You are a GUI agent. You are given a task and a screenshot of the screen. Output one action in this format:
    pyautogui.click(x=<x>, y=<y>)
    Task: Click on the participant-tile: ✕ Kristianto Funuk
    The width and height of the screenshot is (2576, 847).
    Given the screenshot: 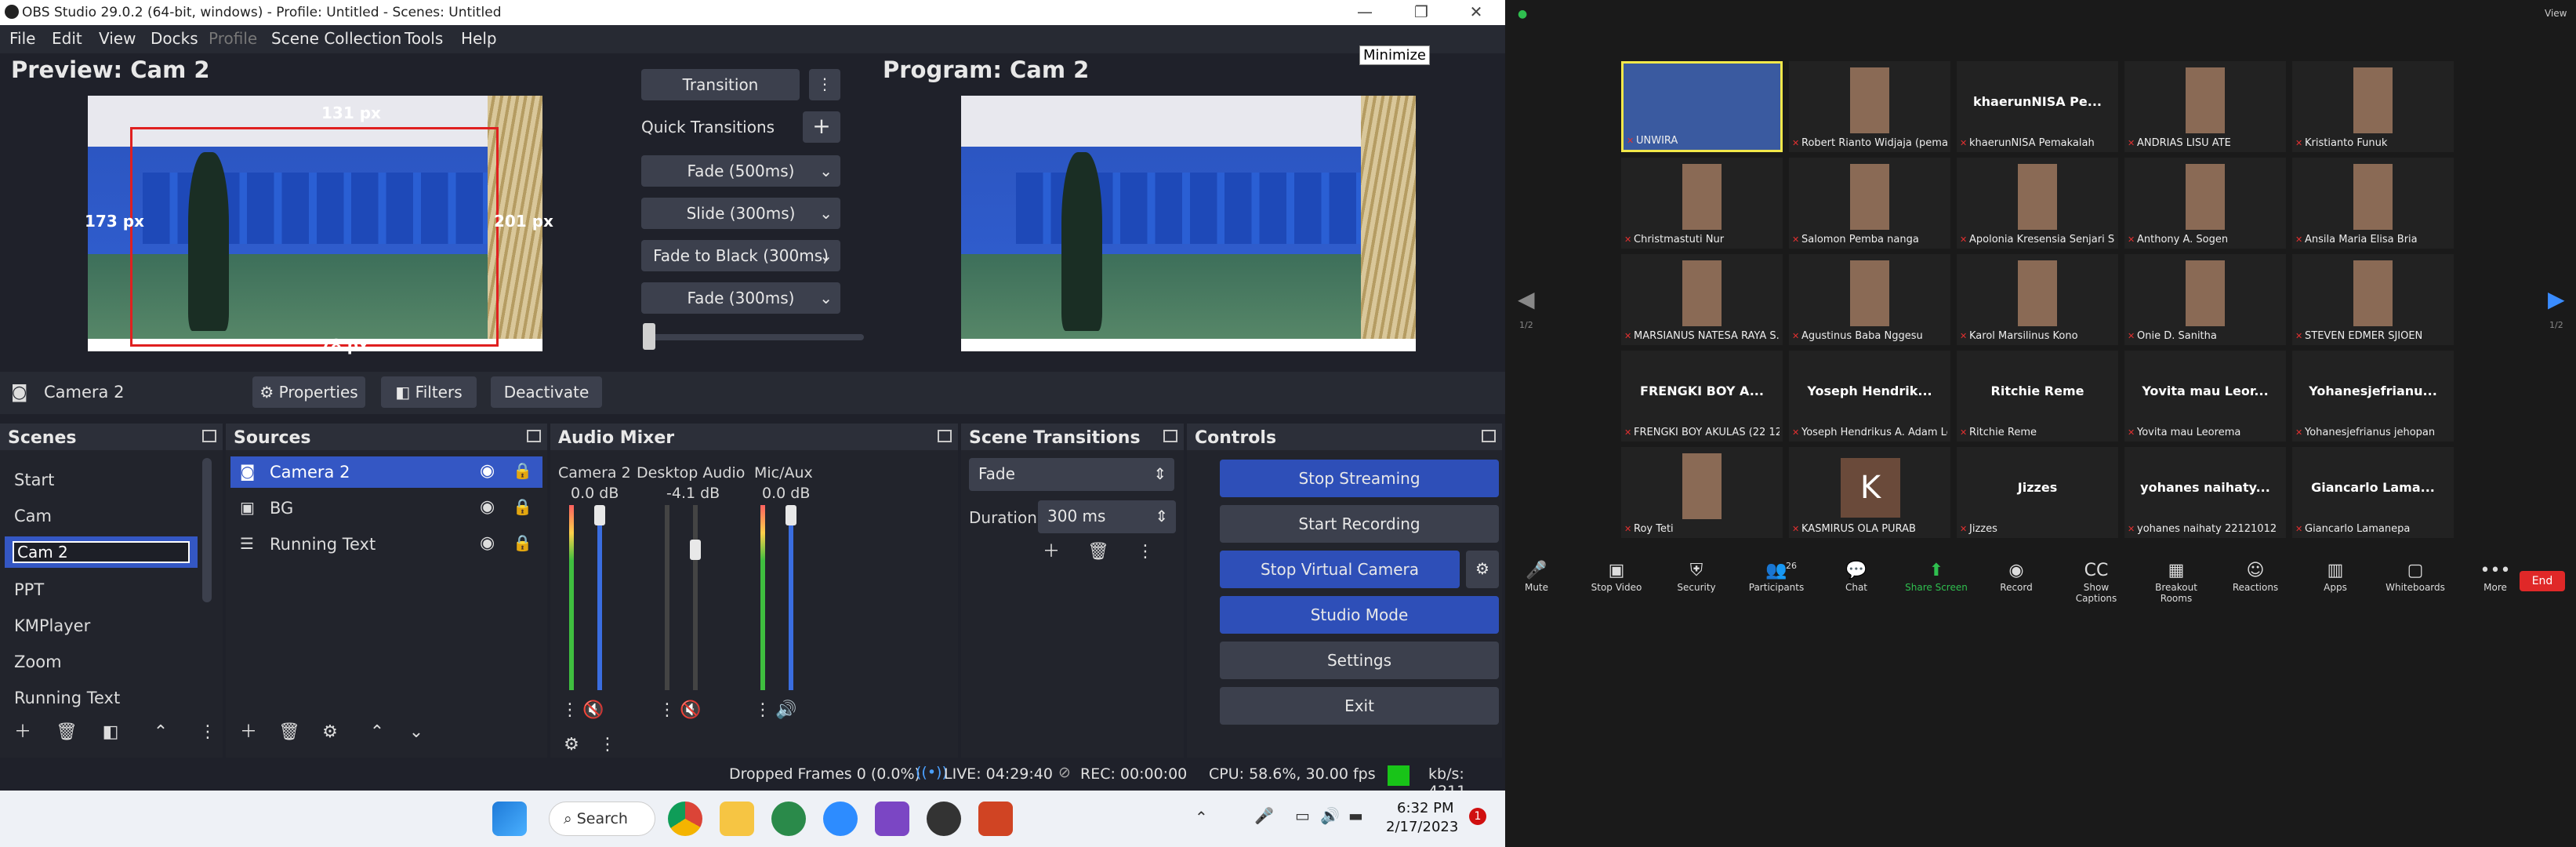 What is the action you would take?
    pyautogui.click(x=2373, y=106)
    